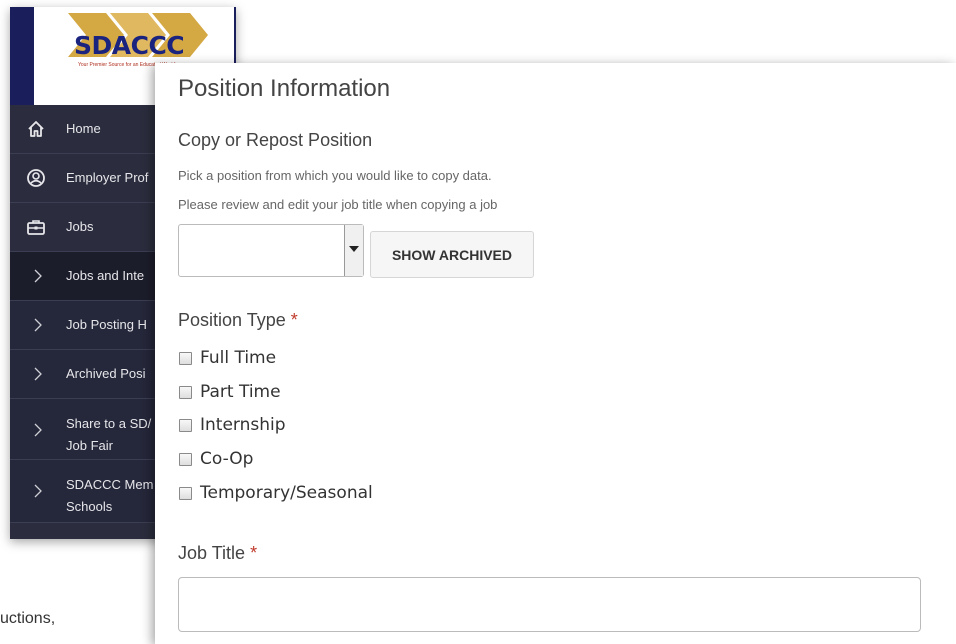 This screenshot has width=956, height=644. I want to click on user-circle-icon, so click(36, 178).